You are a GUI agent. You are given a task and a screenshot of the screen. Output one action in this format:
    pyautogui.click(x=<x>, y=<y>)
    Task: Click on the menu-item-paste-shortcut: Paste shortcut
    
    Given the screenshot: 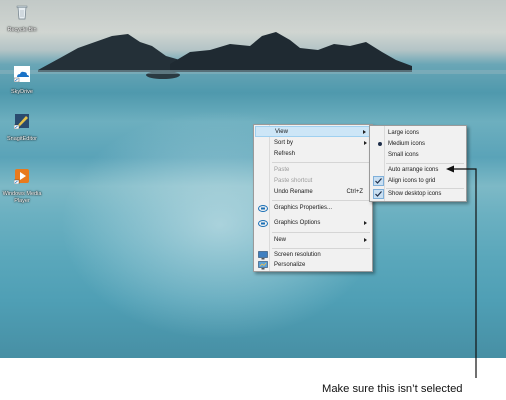 What is the action you would take?
    pyautogui.click(x=313, y=181)
    